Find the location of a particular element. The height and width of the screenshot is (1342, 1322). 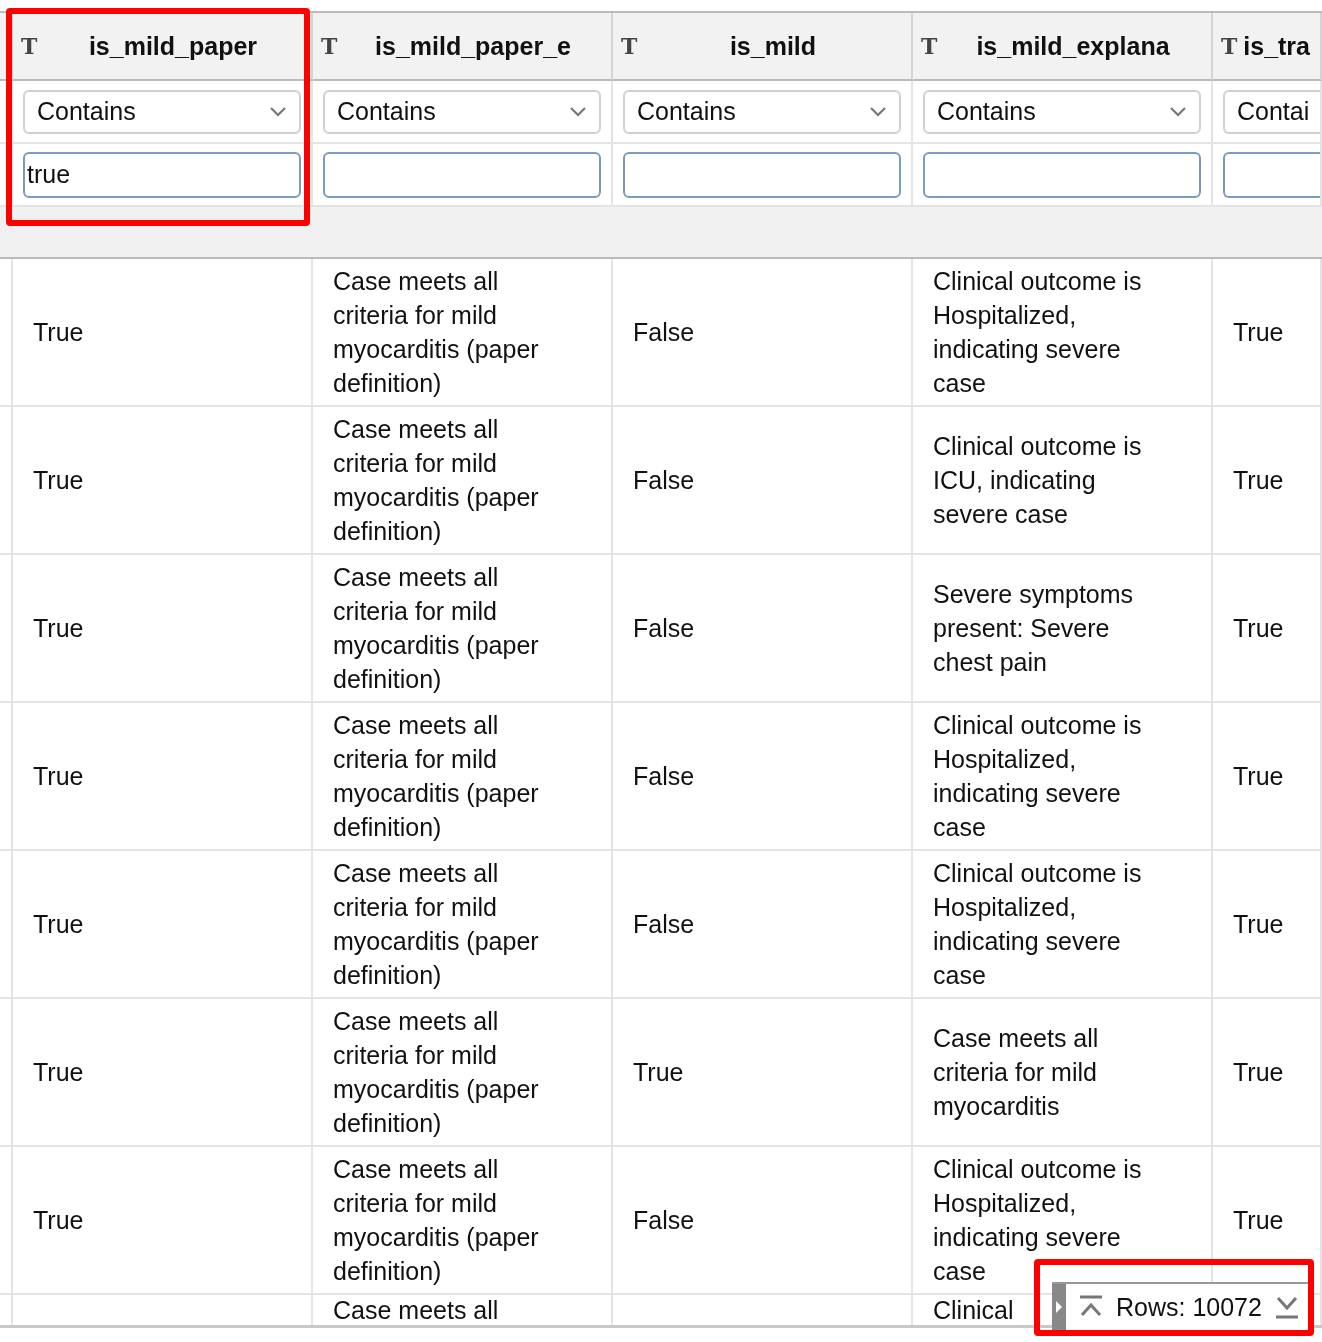

column-header: T is_mild_paper_e is located at coordinates (463, 47).